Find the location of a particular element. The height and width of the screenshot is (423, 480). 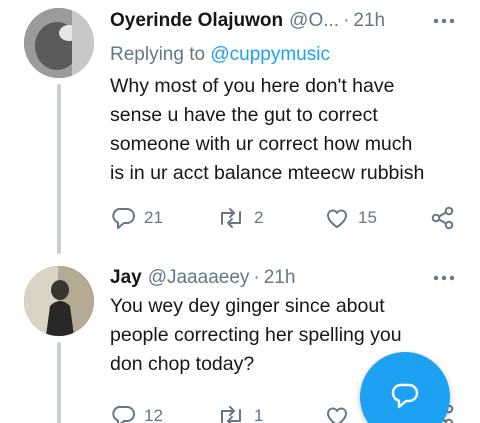

reply-count: 12 is located at coordinates (153, 414).